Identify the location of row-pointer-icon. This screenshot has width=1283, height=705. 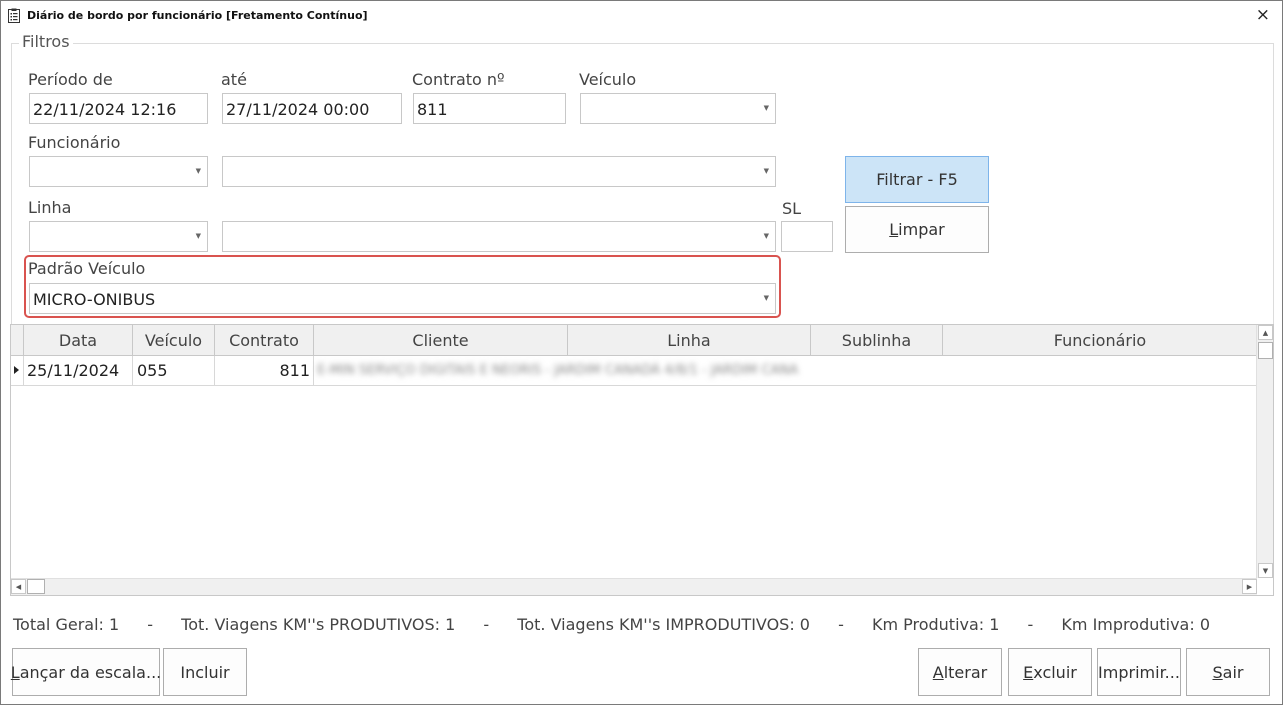
(16, 370).